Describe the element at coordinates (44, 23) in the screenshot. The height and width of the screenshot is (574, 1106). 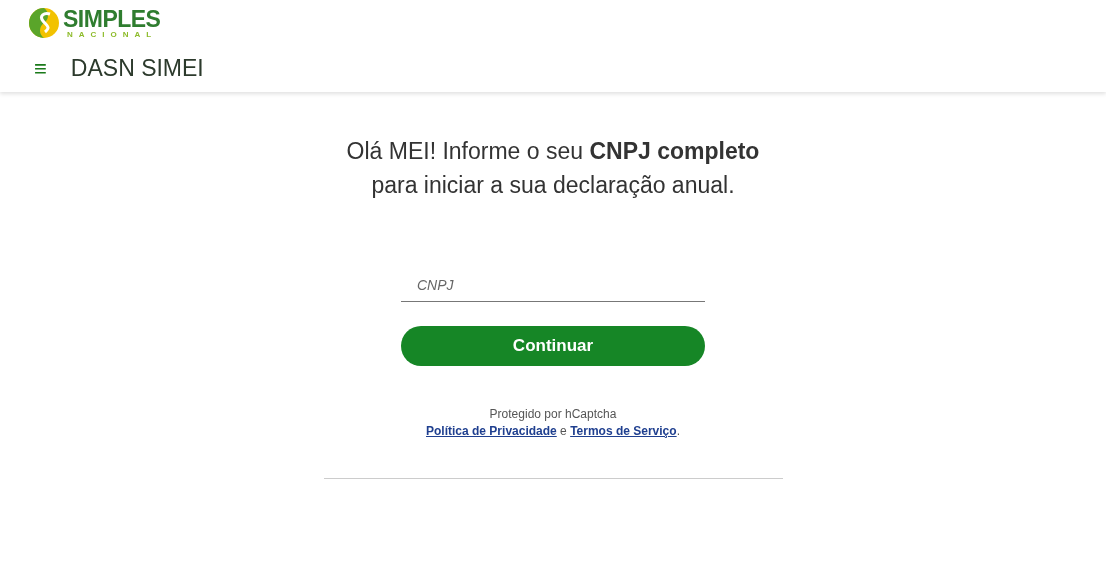
I see `logo-icon` at that location.